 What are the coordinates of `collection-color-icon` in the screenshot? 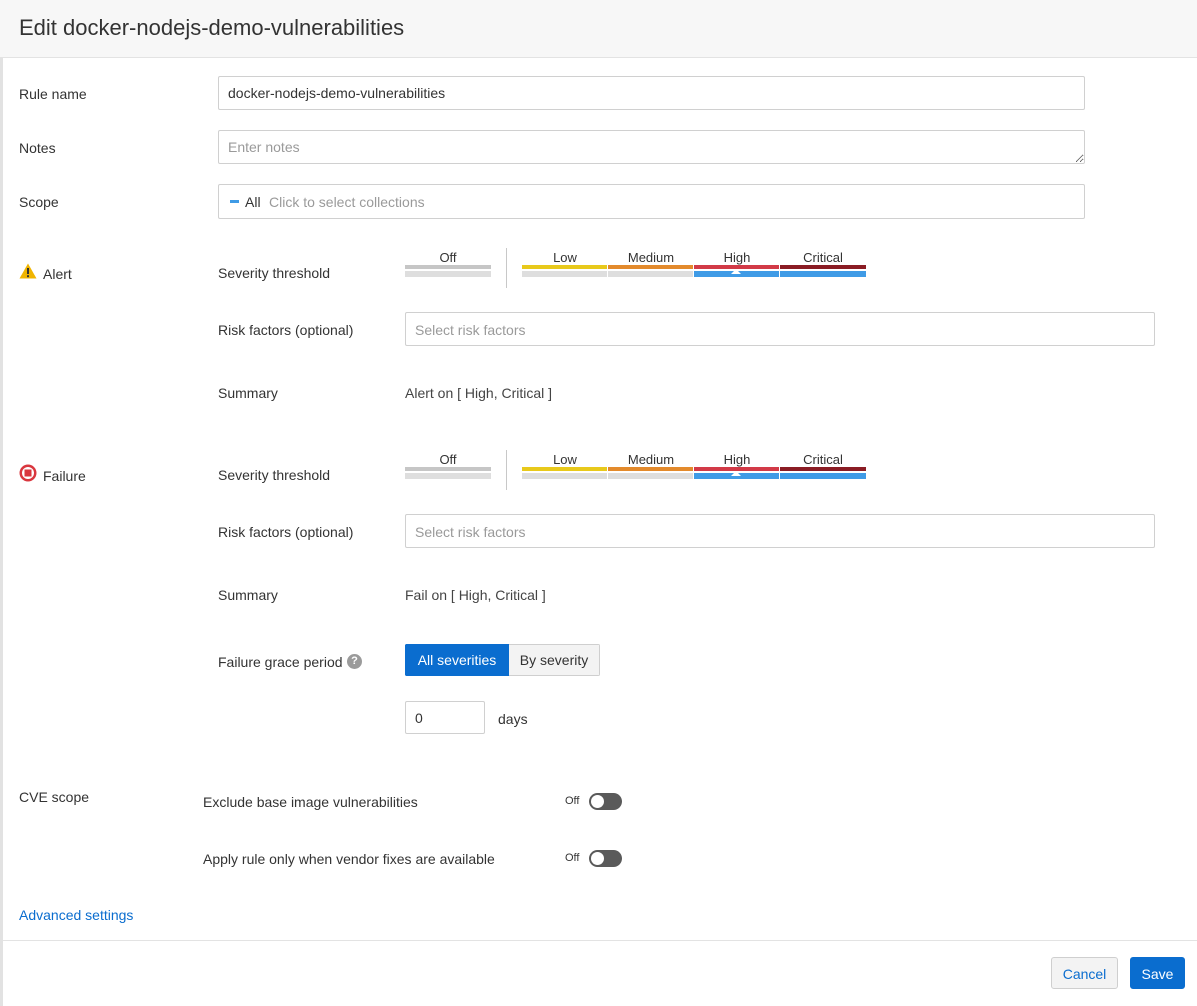 It's located at (234, 201).